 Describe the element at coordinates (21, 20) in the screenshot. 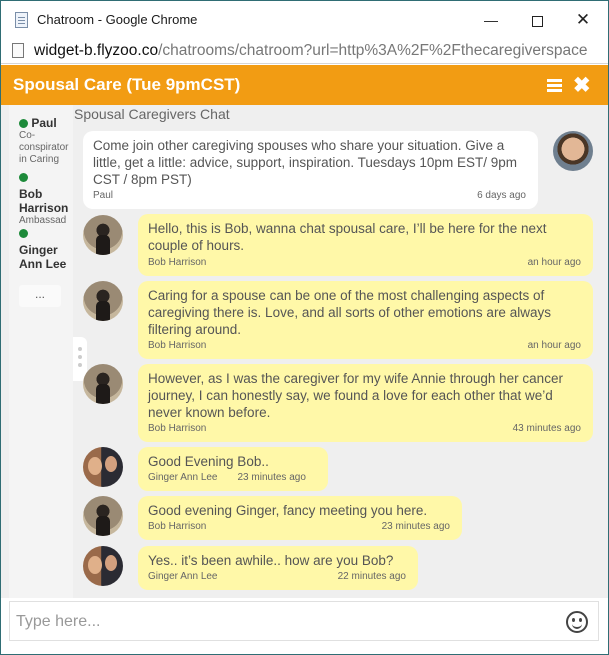

I see `page-icon` at that location.